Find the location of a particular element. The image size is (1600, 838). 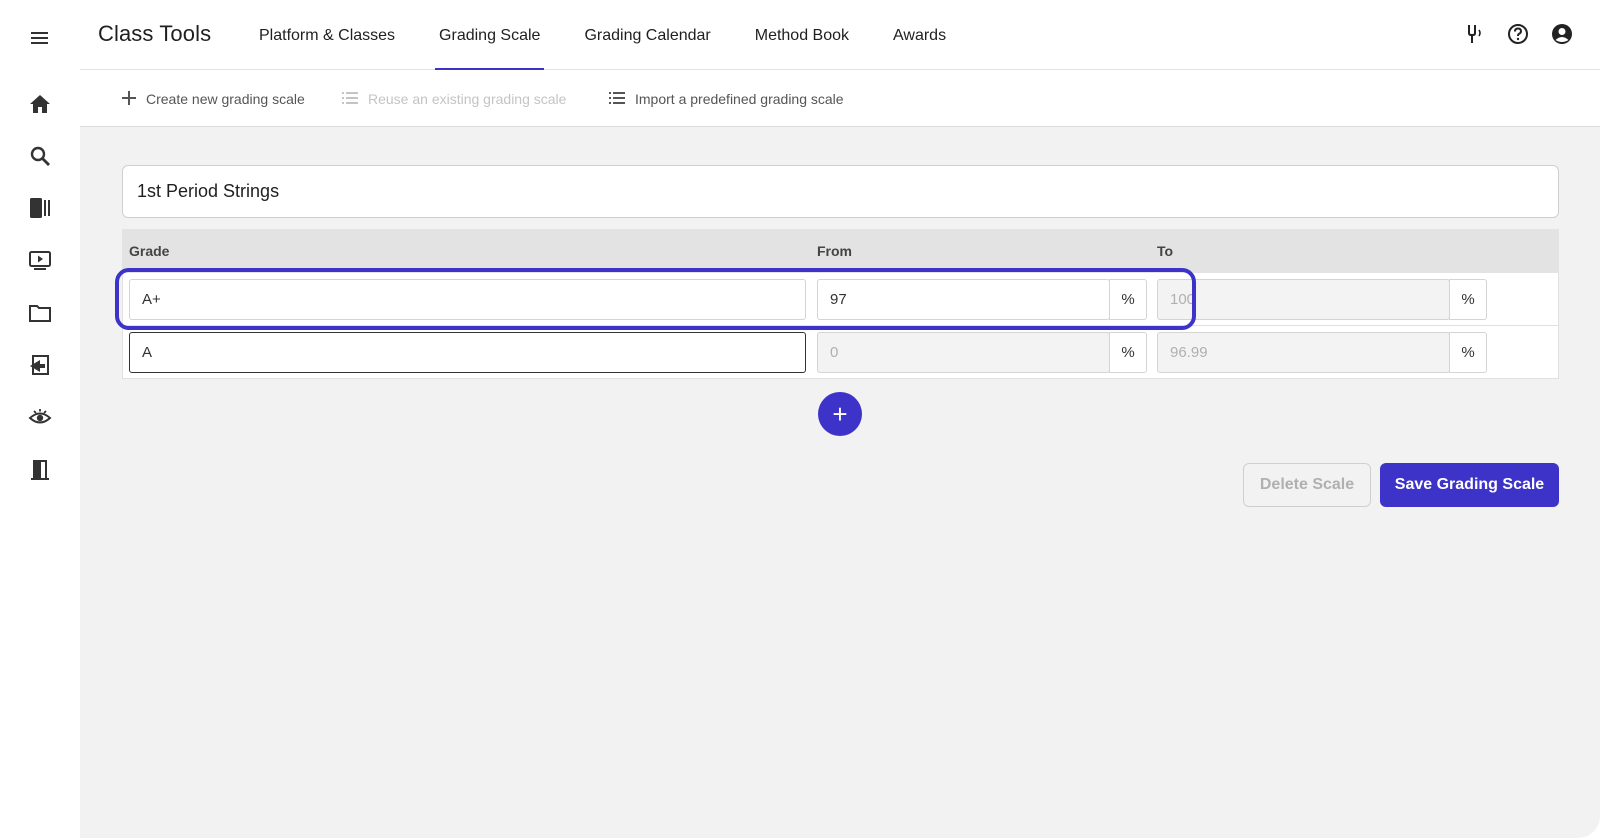

visibility-icon is located at coordinates (40, 418).